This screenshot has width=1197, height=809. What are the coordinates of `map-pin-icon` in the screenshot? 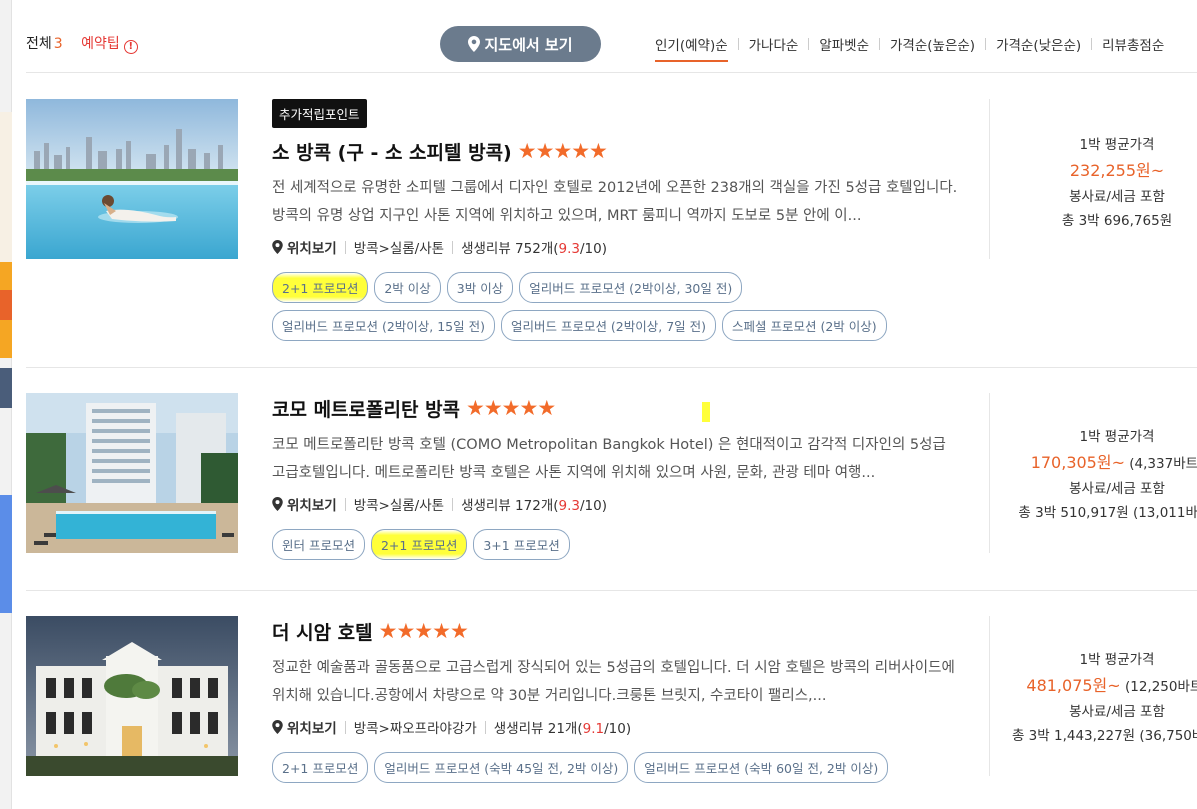 It's located at (474, 44).